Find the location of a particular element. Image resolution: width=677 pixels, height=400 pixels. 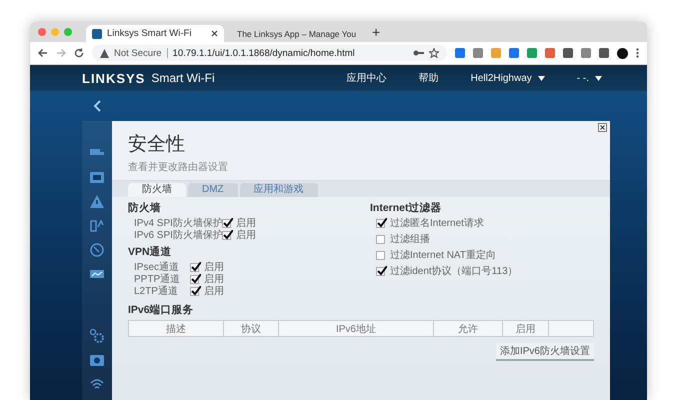

address-bar: Not Secure 10.79.1.1/ui/1.0.1.1868/dynamic/home.html is located at coordinates (269, 53).